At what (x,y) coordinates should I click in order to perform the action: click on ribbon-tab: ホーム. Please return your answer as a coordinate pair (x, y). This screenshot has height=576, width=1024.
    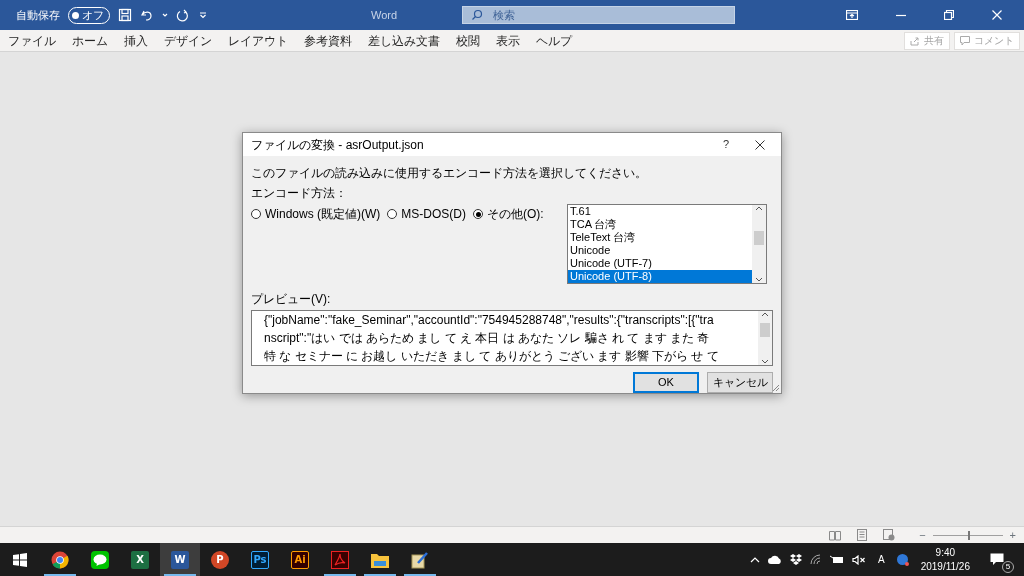
    Looking at the image, I should click on (90, 40).